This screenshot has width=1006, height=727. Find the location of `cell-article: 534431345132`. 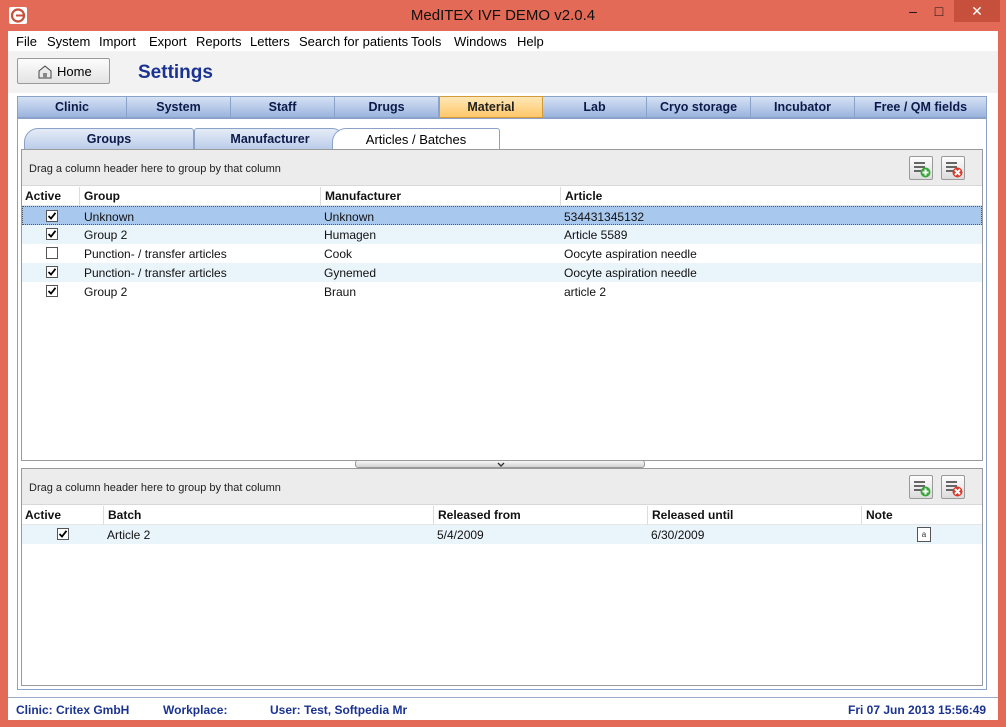

cell-article: 534431345132 is located at coordinates (604, 217).